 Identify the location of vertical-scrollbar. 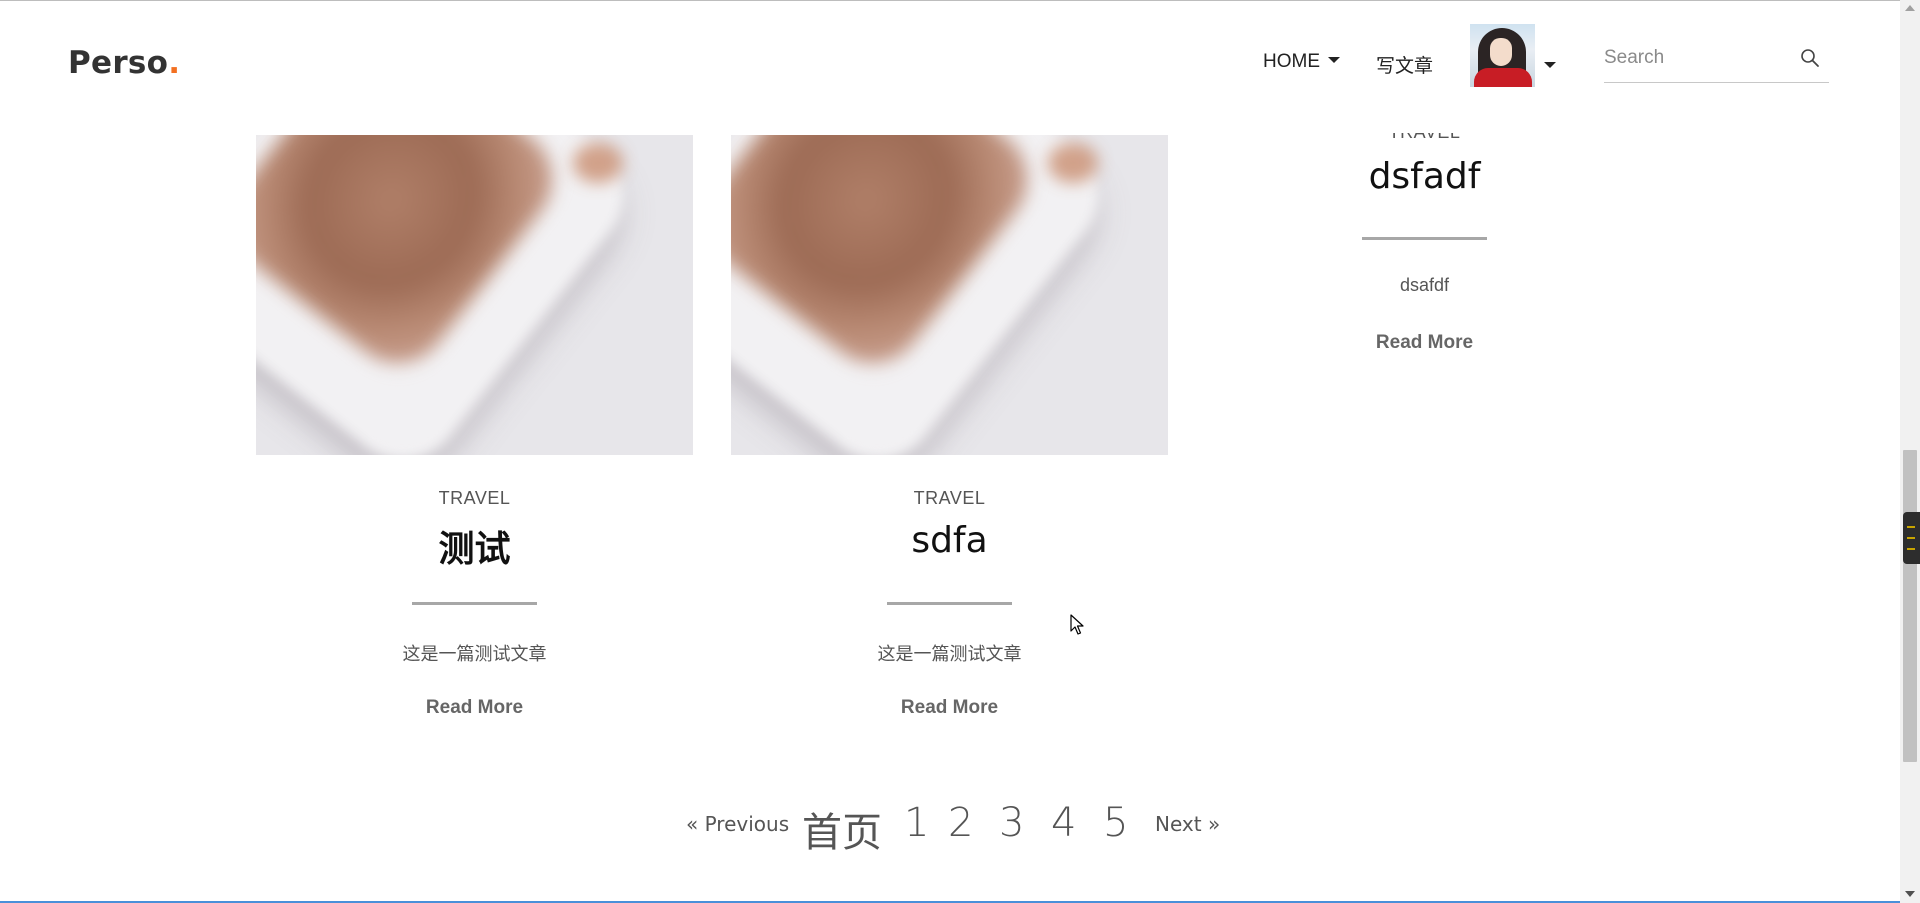
(1910, 451).